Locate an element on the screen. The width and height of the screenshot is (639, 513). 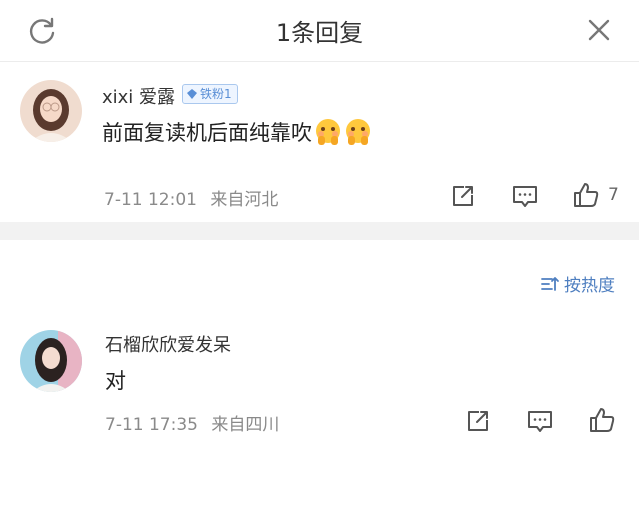
comment-source: 来自河北 is located at coordinates (244, 200).